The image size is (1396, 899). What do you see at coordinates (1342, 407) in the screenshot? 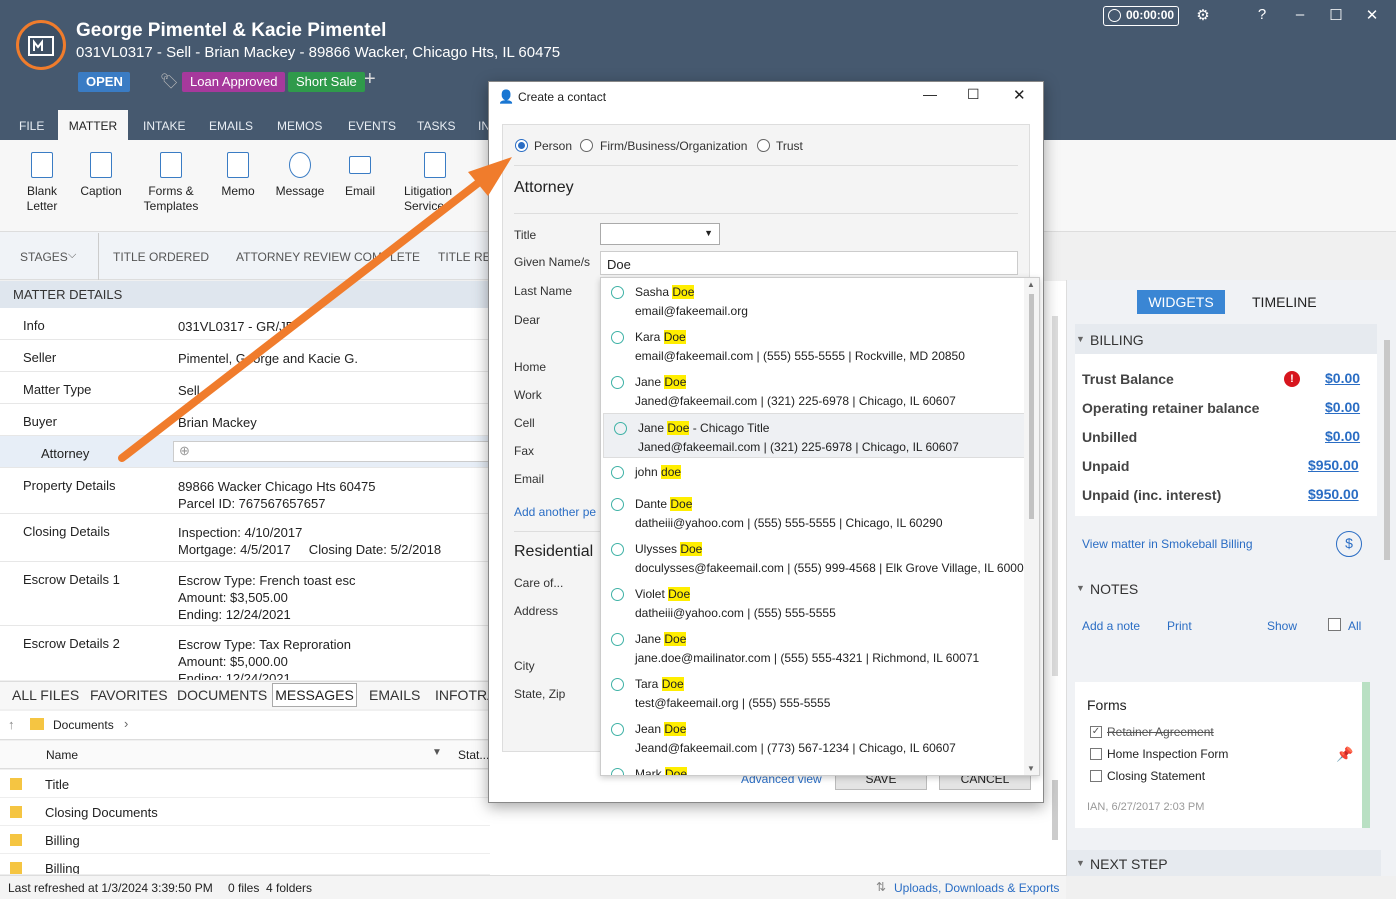
I see `operating-balance-value: $0.00` at bounding box center [1342, 407].